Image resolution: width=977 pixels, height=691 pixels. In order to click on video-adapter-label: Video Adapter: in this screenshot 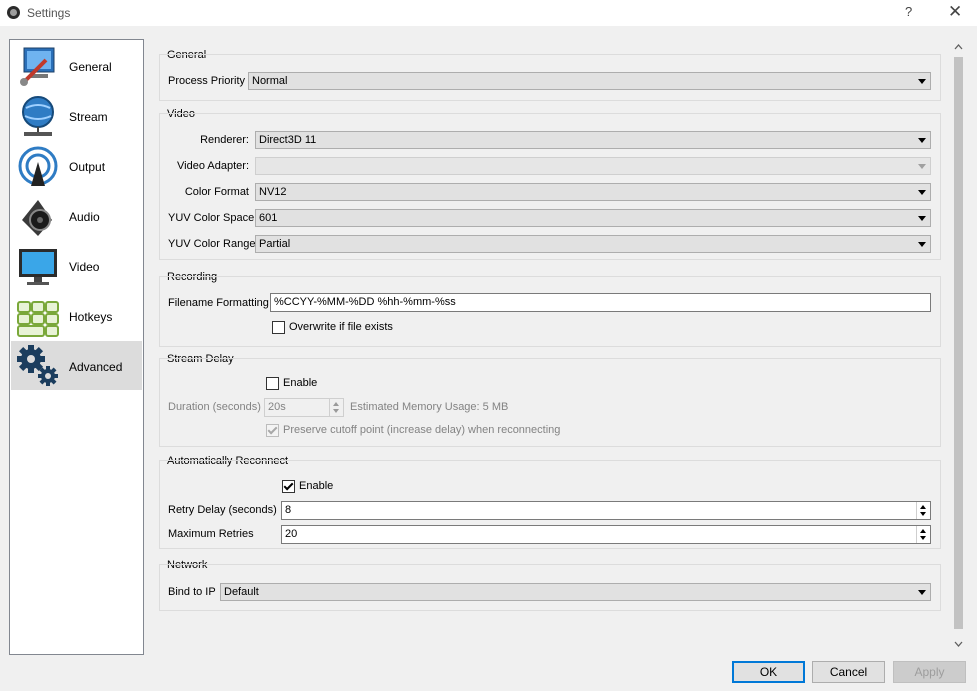, I will do `click(213, 166)`.